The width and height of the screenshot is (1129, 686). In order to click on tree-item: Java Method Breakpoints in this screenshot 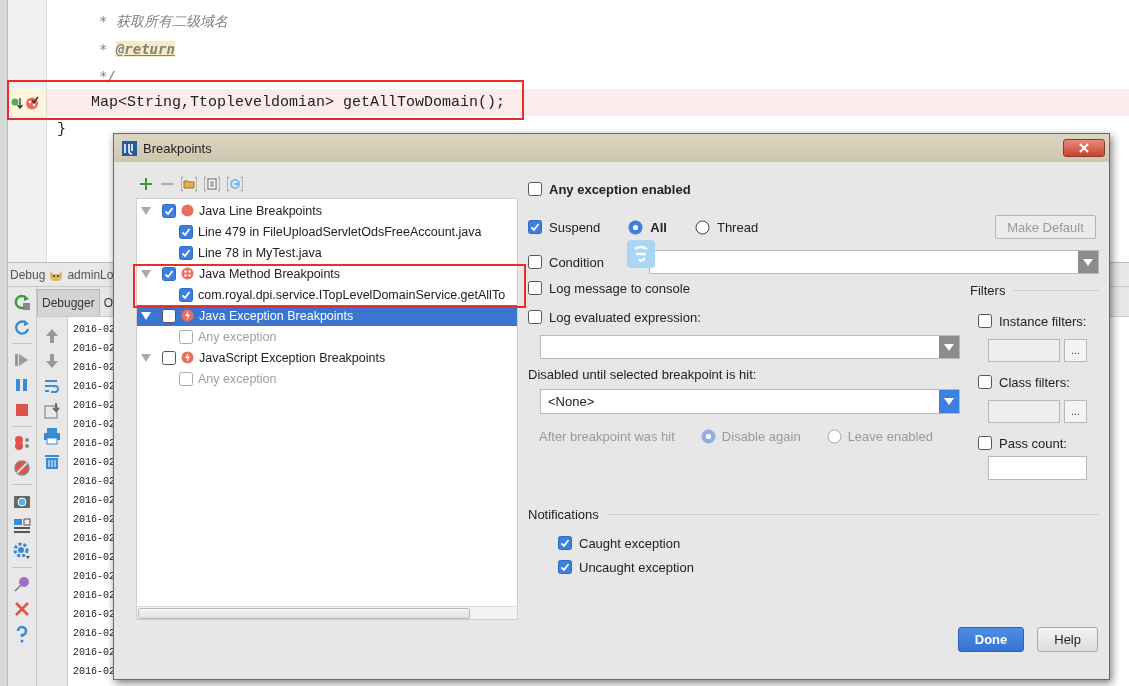, I will do `click(327, 273)`.